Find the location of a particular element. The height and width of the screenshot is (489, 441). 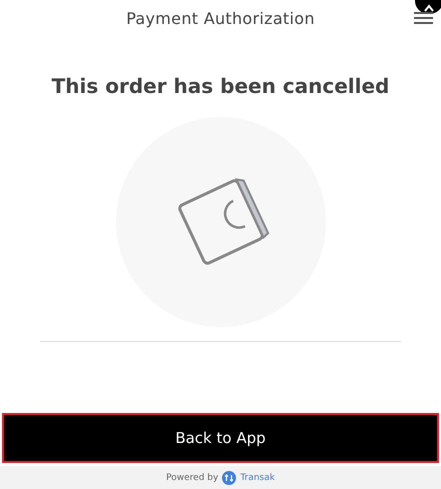

back-to-app-button: Back to App is located at coordinates (220, 438).